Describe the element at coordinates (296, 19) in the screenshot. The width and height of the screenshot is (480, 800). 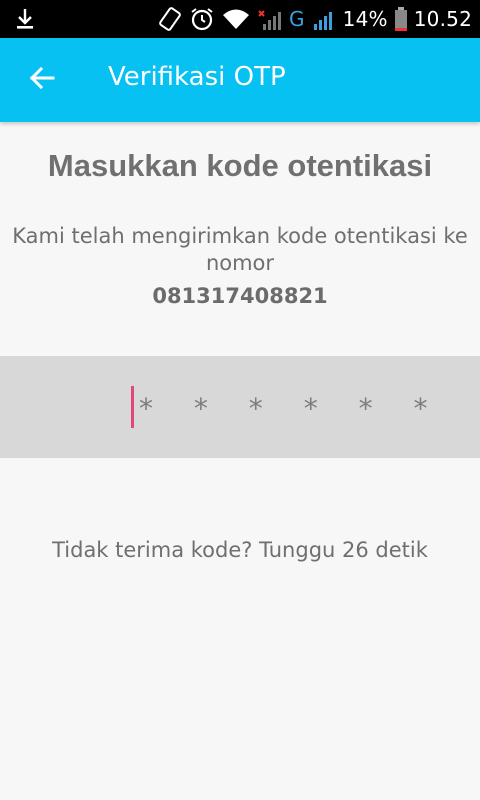
I see `network-type: G` at that location.